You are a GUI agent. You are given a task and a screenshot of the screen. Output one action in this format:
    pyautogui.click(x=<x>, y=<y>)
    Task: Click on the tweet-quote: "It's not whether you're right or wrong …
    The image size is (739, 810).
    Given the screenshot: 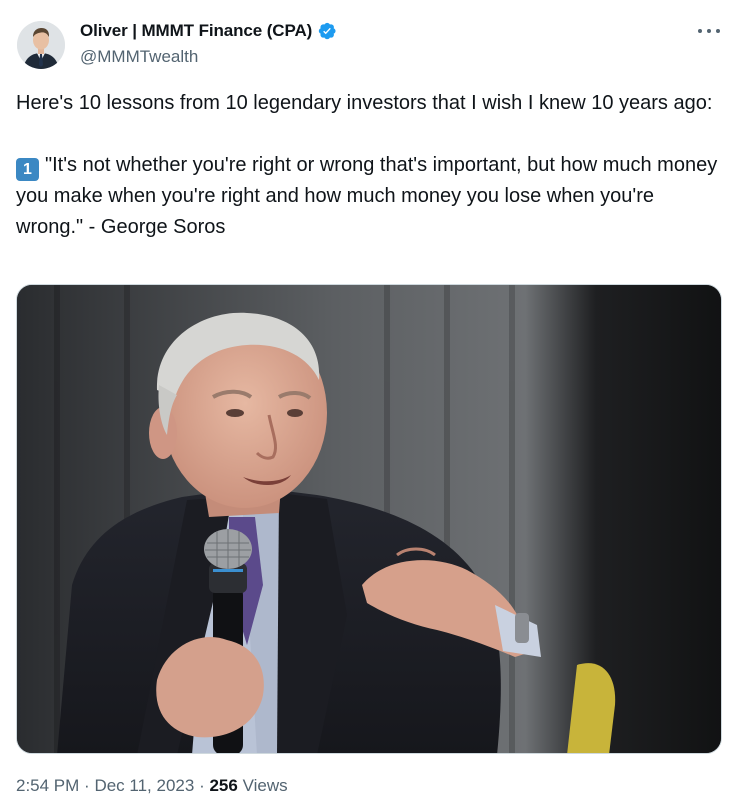 What is the action you would take?
    pyautogui.click(x=367, y=196)
    